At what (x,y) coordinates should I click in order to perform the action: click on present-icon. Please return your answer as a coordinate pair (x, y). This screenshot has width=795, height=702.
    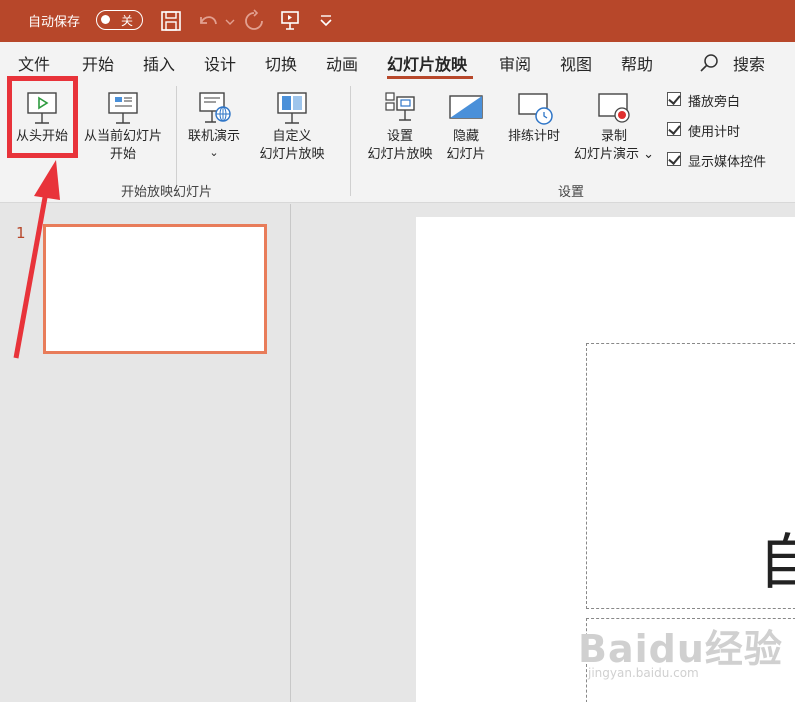
    Looking at the image, I should click on (290, 21).